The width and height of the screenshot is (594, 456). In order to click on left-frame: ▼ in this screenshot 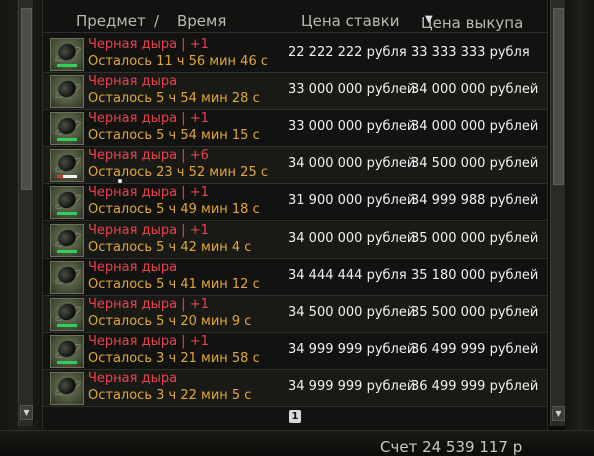, I will do `click(21, 215)`.